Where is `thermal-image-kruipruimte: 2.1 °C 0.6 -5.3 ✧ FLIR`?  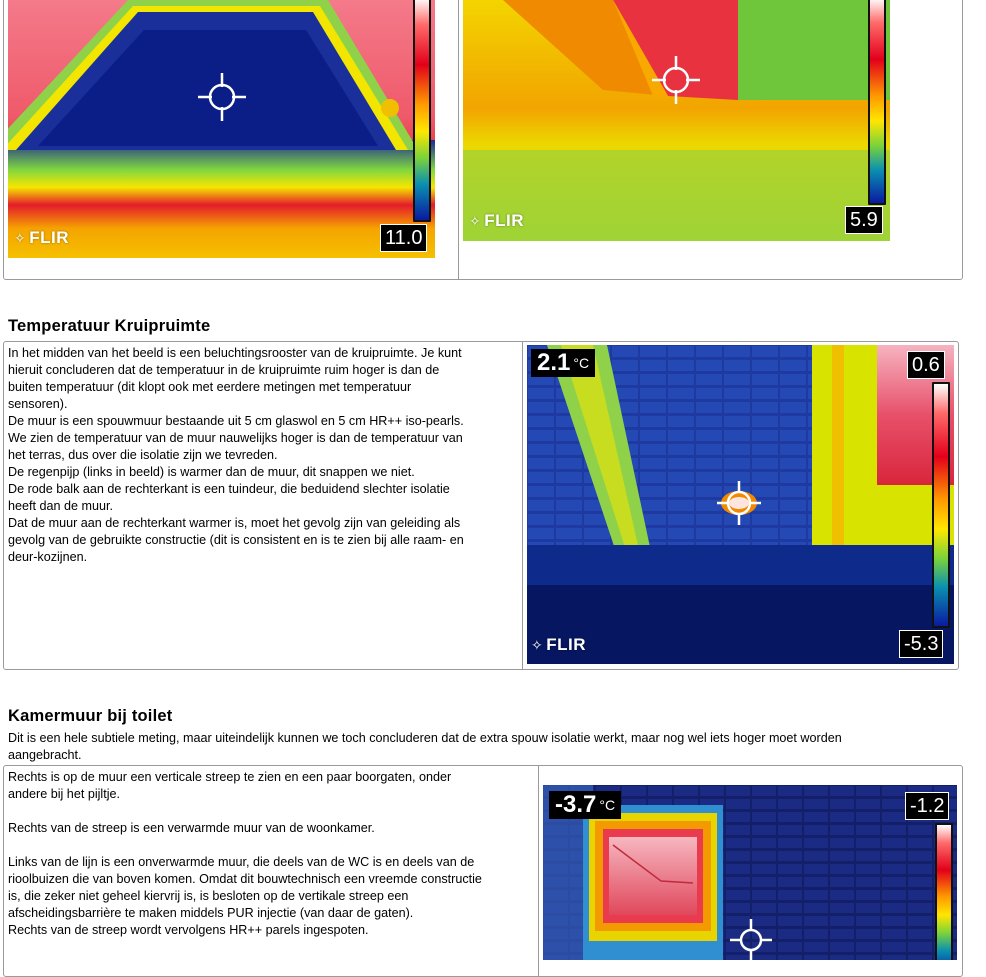 thermal-image-kruipruimte: 2.1 °C 0.6 -5.3 ✧ FLIR is located at coordinates (740, 504).